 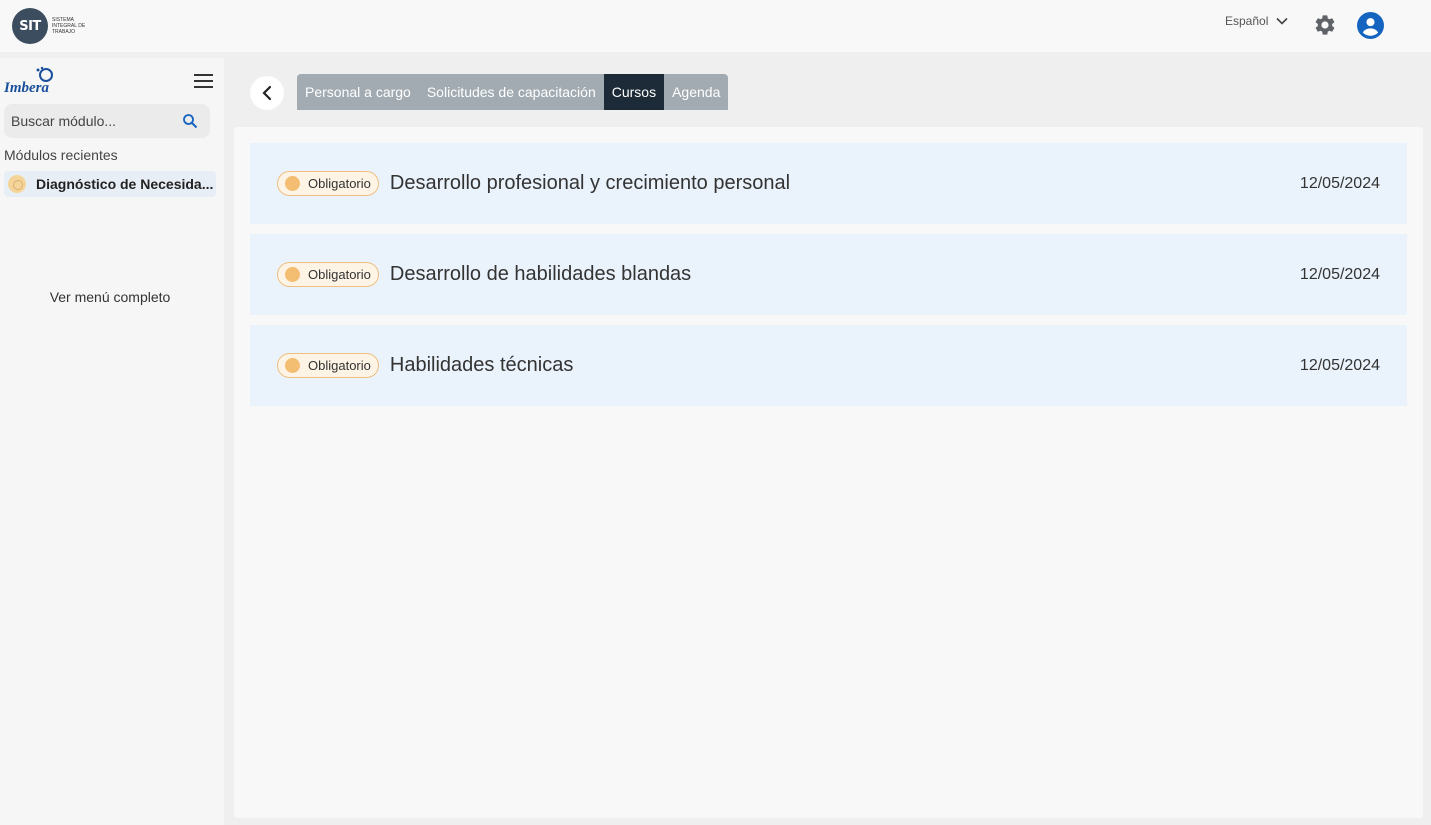 I want to click on recent-modules-heading: Módulos recientes, so click(x=61, y=155).